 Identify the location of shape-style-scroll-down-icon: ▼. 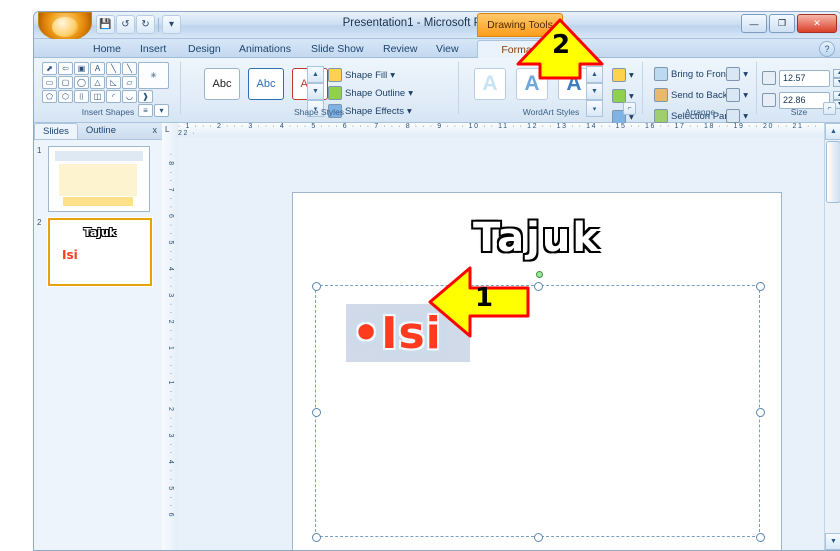
(315, 91).